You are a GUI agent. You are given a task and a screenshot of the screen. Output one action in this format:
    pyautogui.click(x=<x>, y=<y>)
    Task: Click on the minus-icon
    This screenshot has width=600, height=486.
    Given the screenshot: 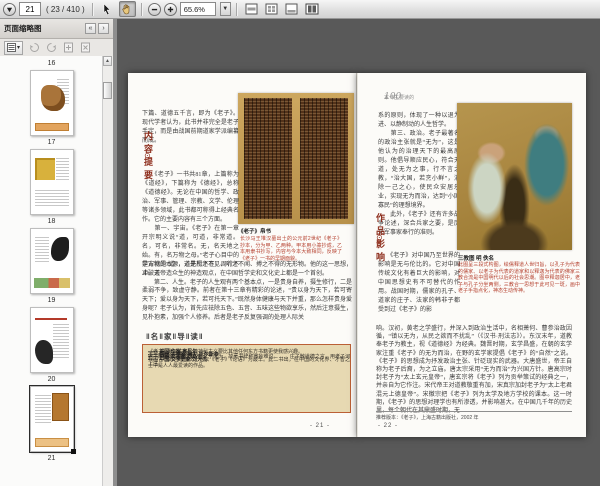 What is the action you would take?
    pyautogui.click(x=154, y=9)
    